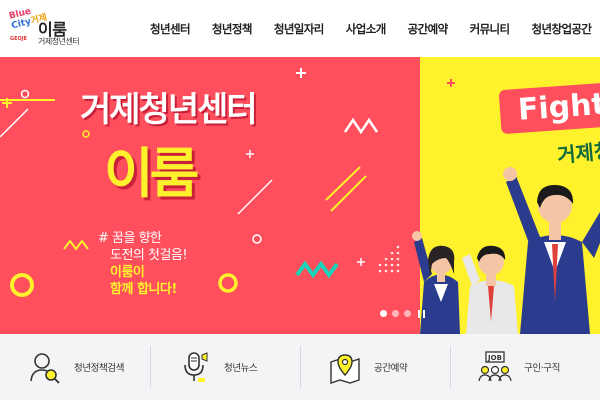  I want to click on logo-under: 거제청년센터, so click(59, 41).